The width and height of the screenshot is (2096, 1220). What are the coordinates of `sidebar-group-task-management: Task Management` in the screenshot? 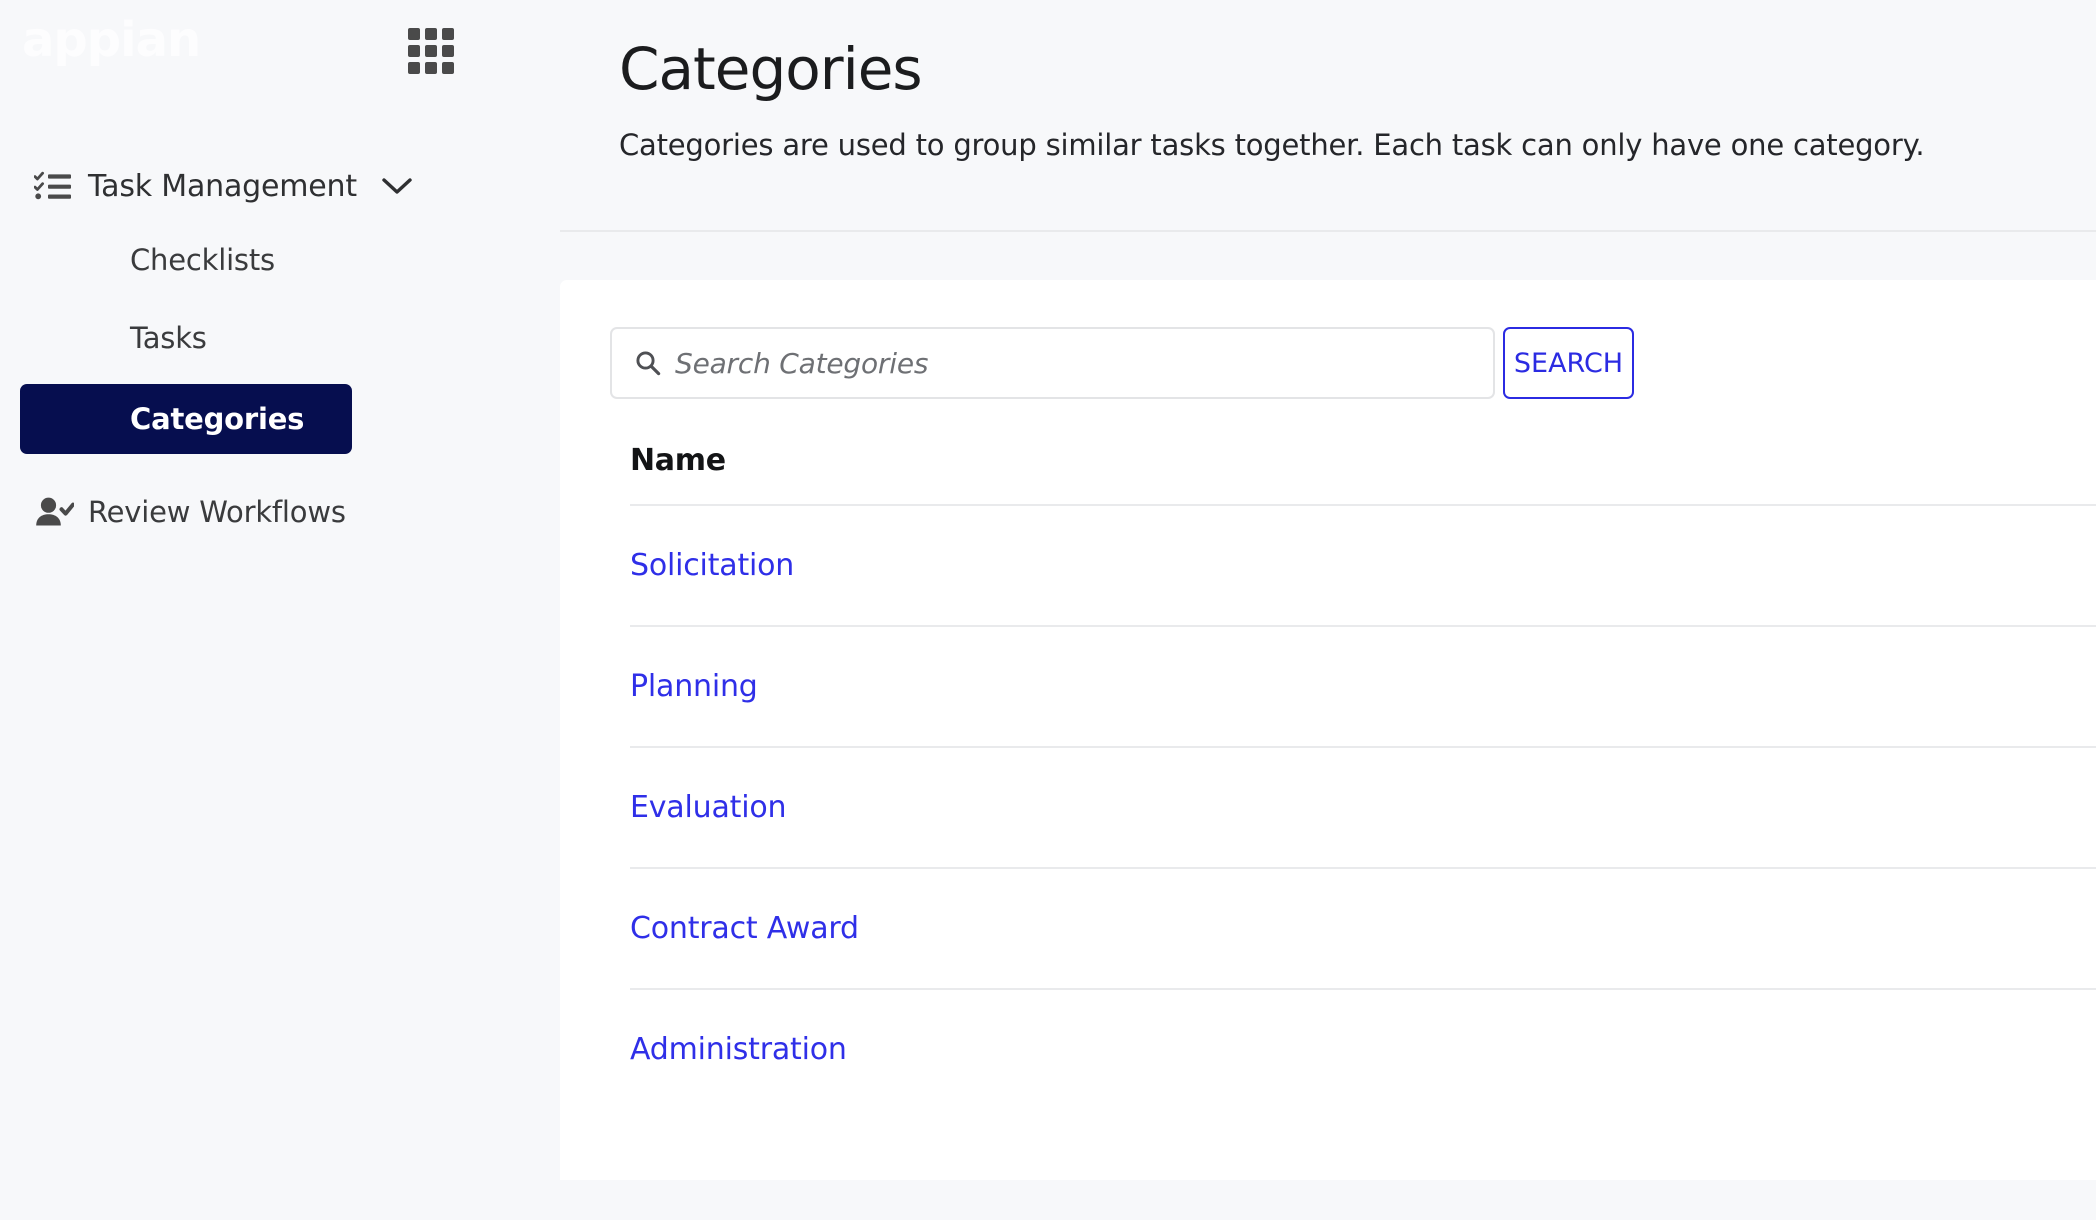 It's located at (280, 186).